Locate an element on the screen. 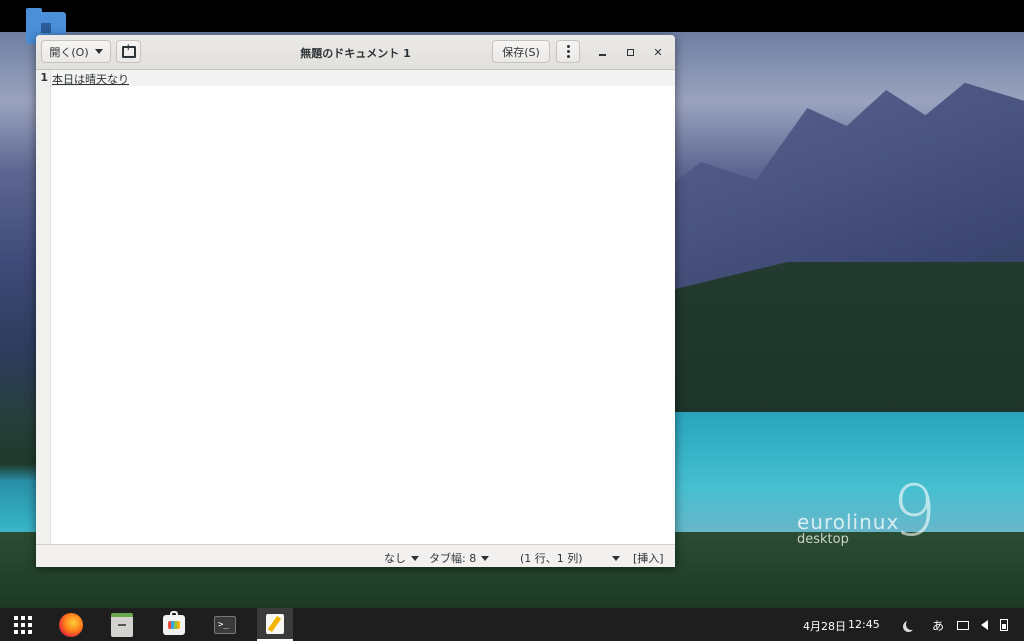 The width and height of the screenshot is (1024, 641). kebab-menu-icon is located at coordinates (568, 51).